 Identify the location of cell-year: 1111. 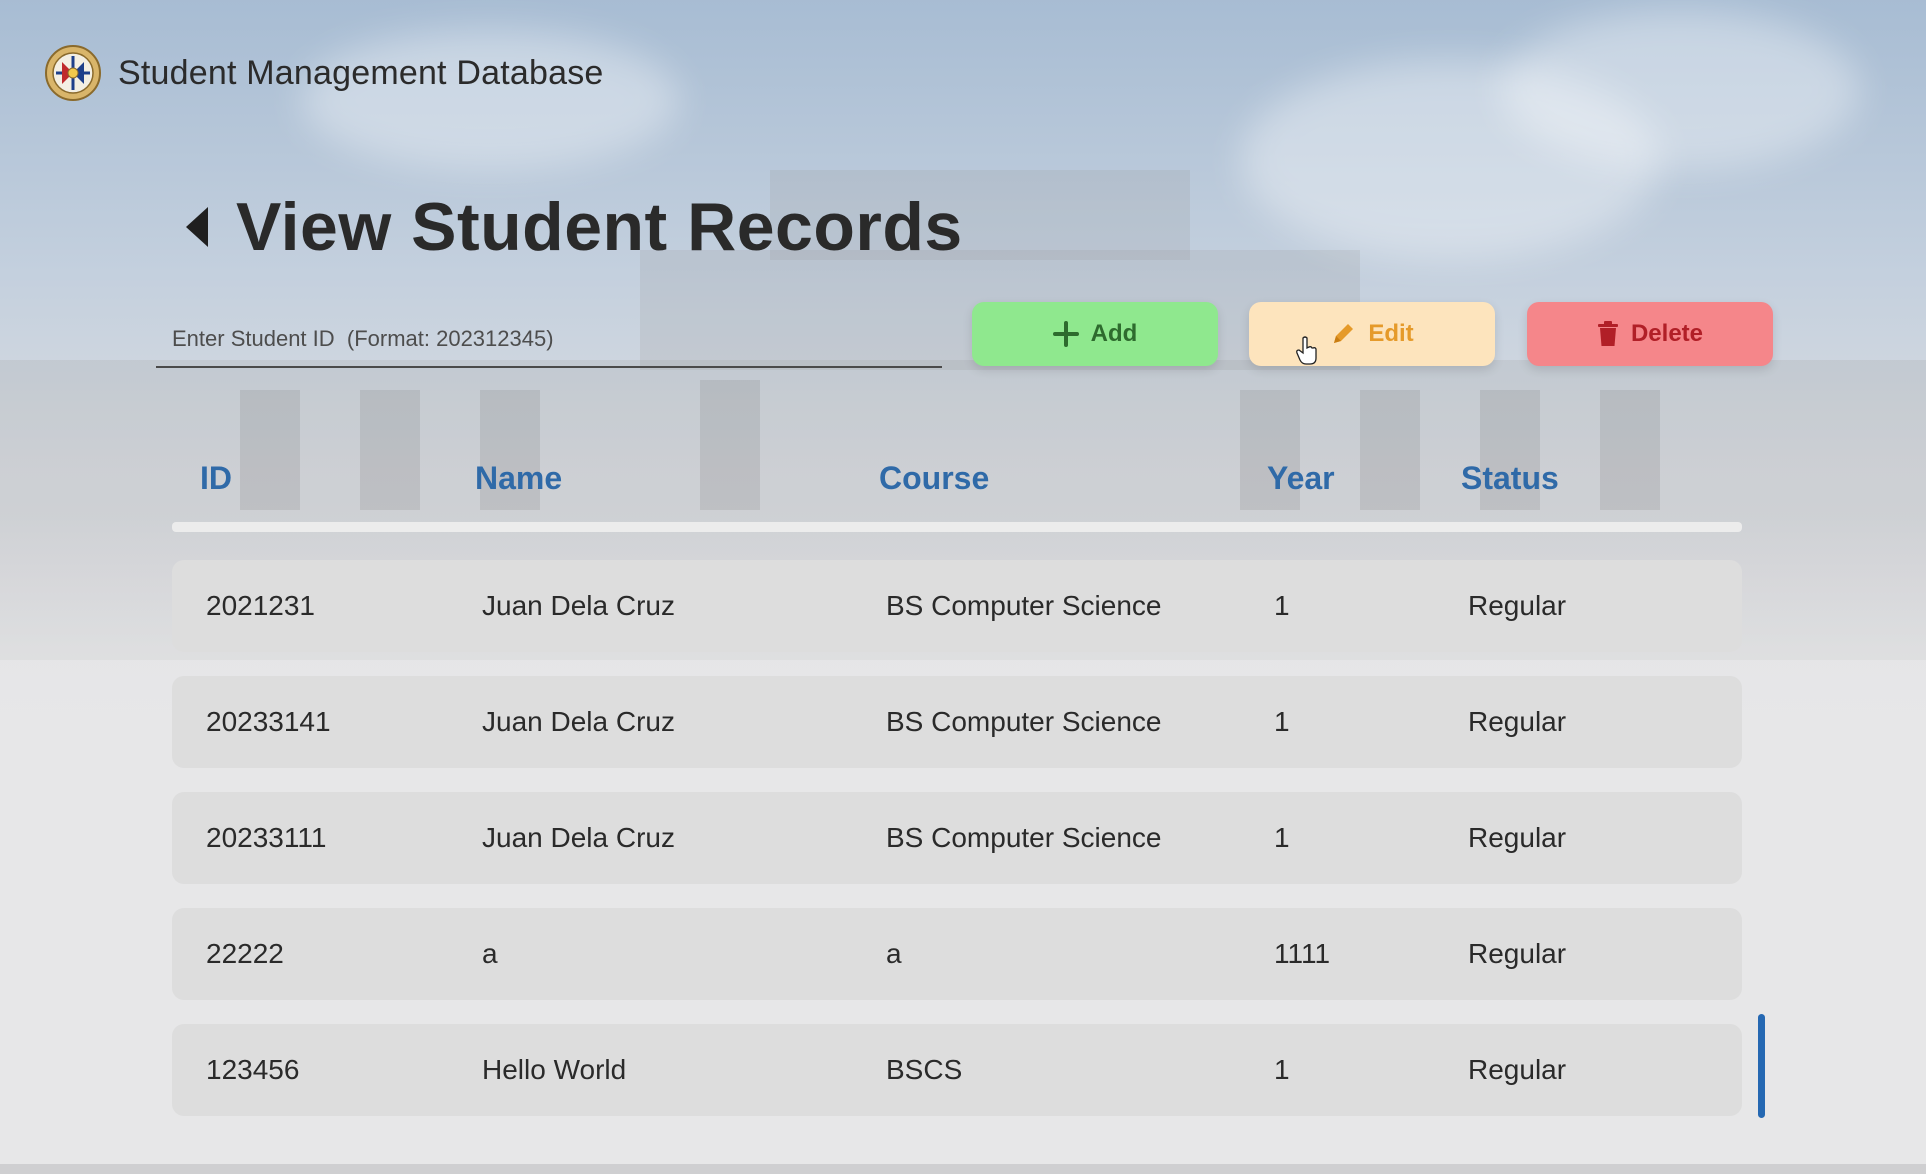
(1302, 953).